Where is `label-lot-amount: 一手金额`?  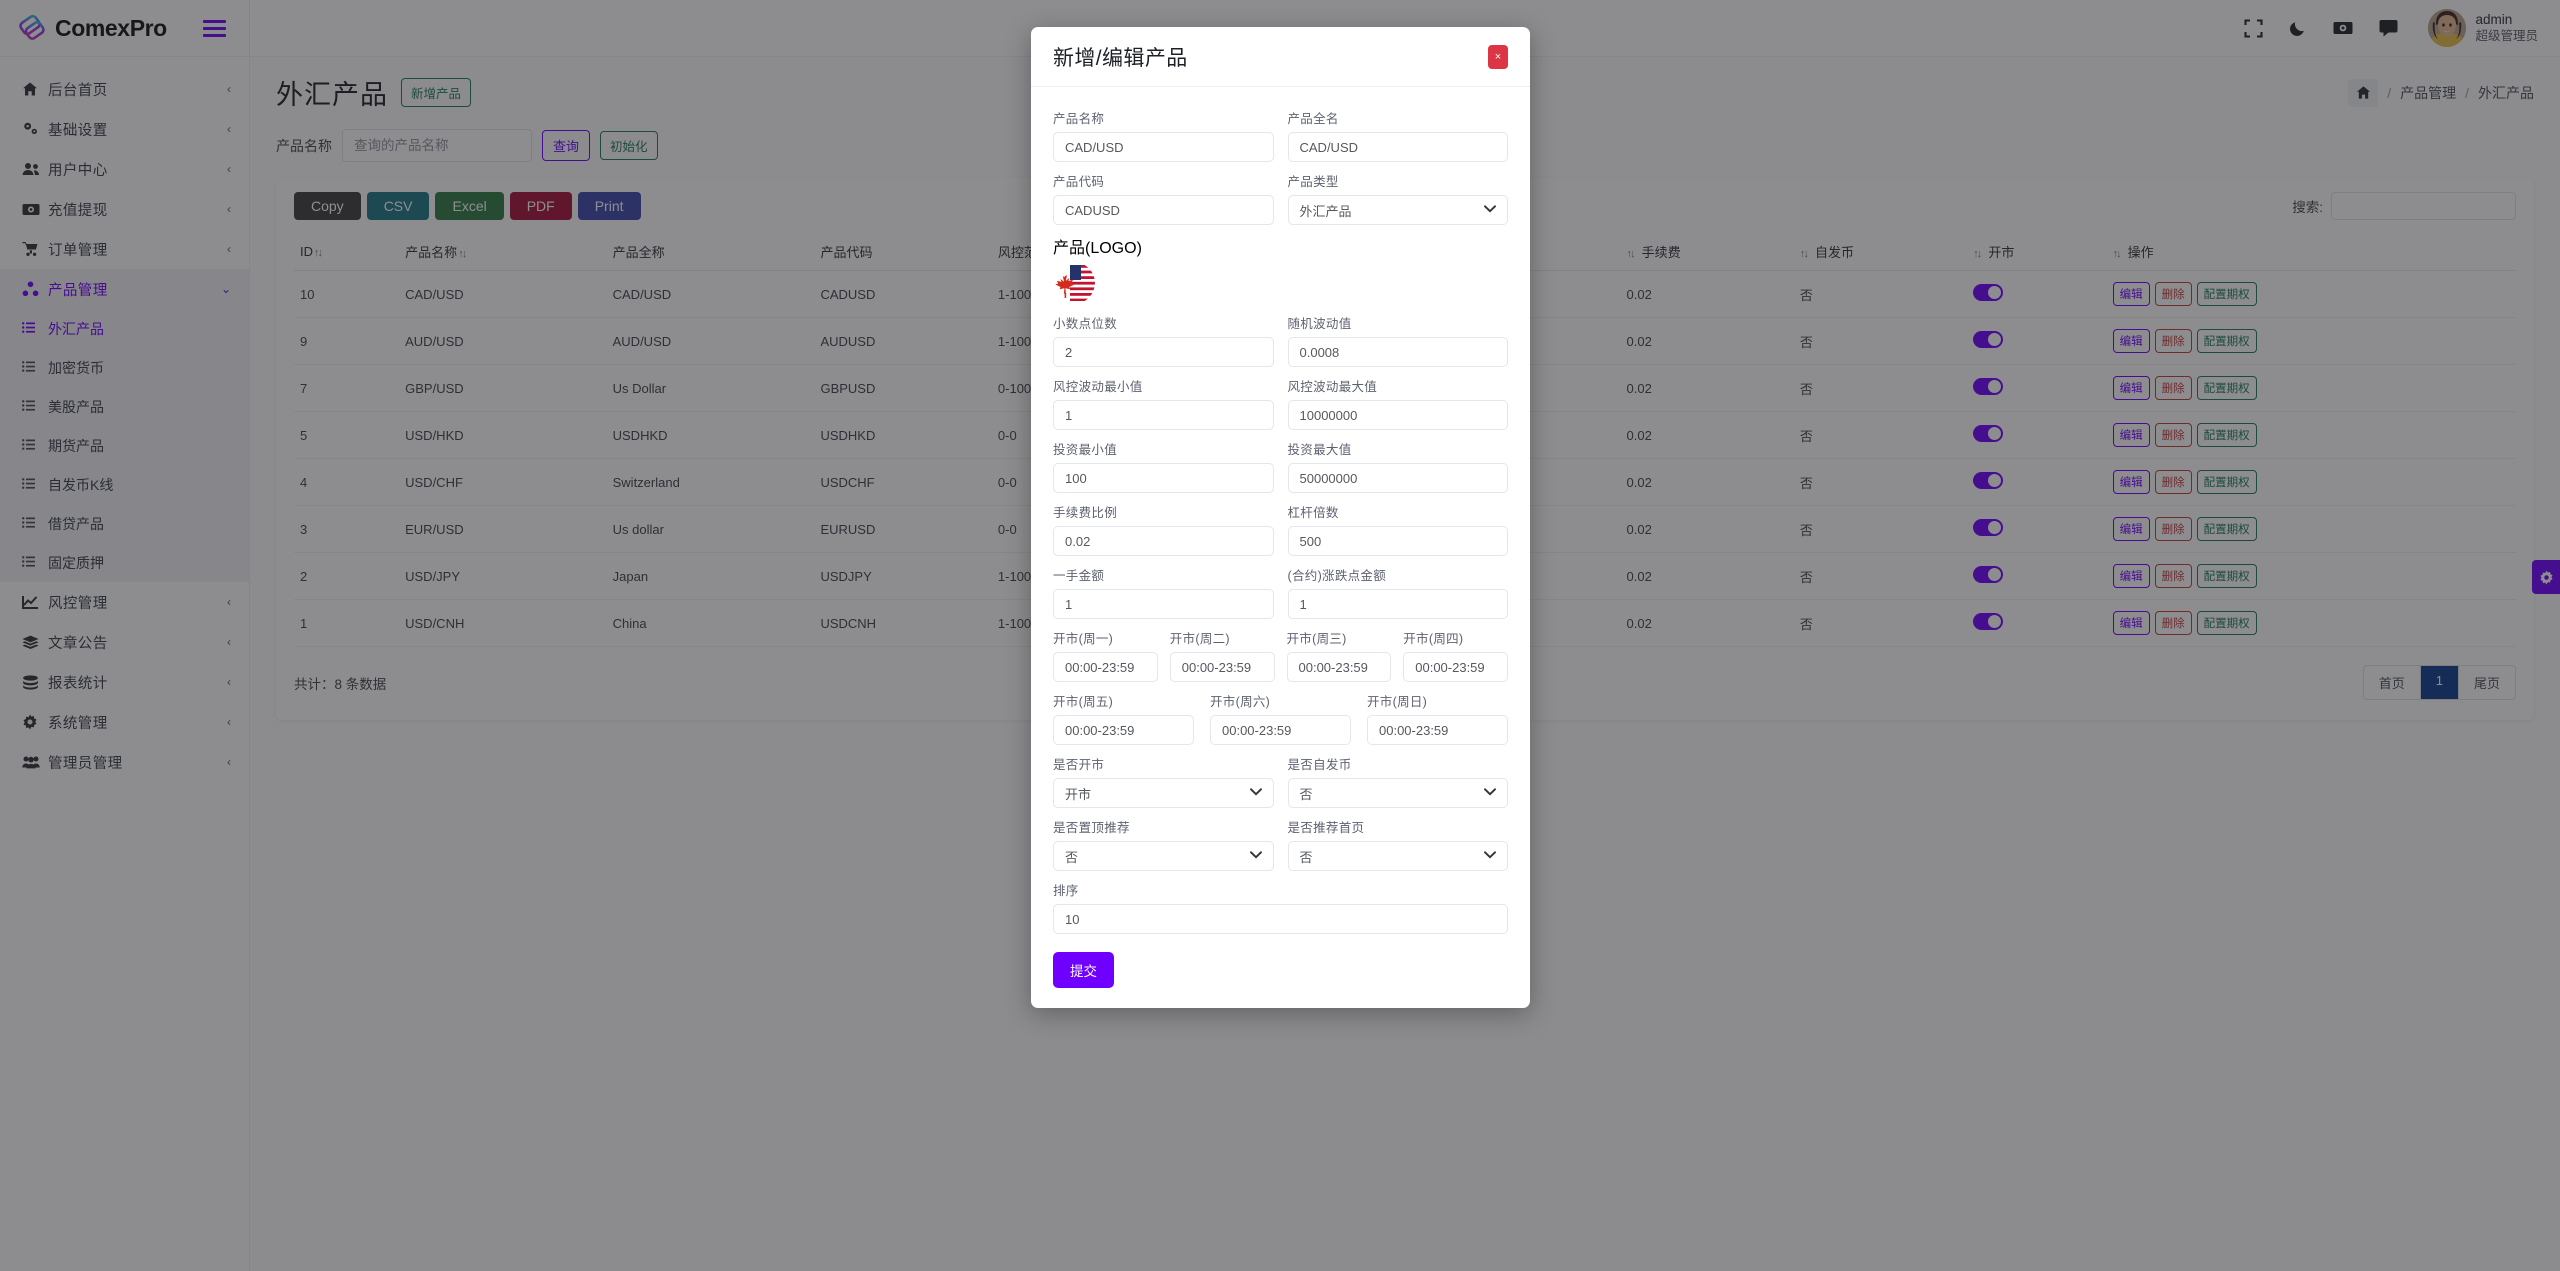
label-lot-amount: 一手金额 is located at coordinates (1079, 576).